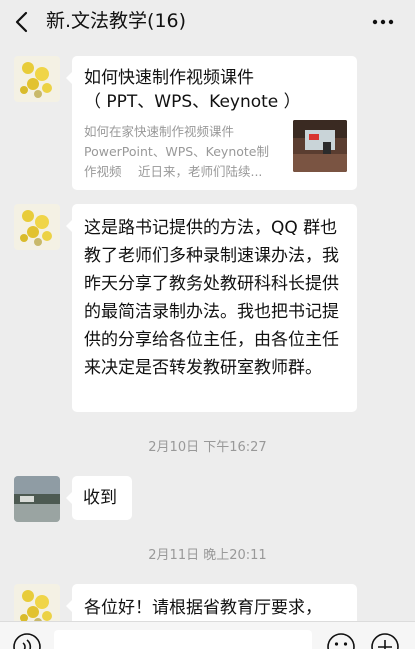 Image resolution: width=415 pixels, height=649 pixels. What do you see at coordinates (320, 146) in the screenshot?
I see `link-card-thumbnail` at bounding box center [320, 146].